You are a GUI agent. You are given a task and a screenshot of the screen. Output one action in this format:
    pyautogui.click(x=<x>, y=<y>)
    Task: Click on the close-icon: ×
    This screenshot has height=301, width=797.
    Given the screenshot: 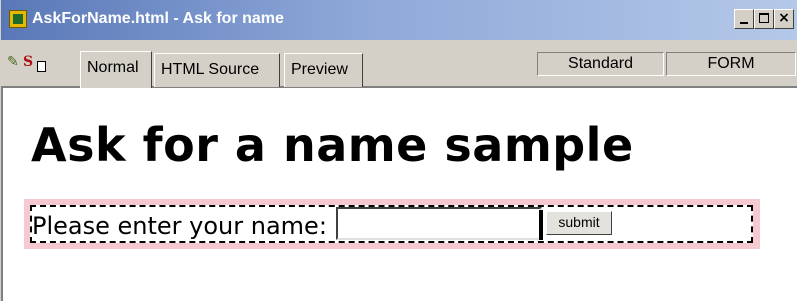 What is the action you would take?
    pyautogui.click(x=784, y=18)
    